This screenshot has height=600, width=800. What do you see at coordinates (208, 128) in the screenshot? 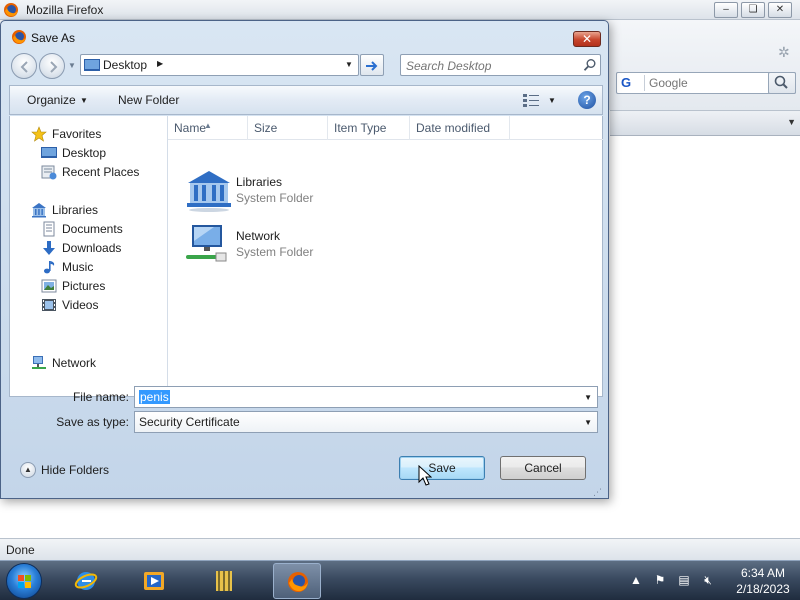
I see `column-header-name: ▲ Name` at bounding box center [208, 128].